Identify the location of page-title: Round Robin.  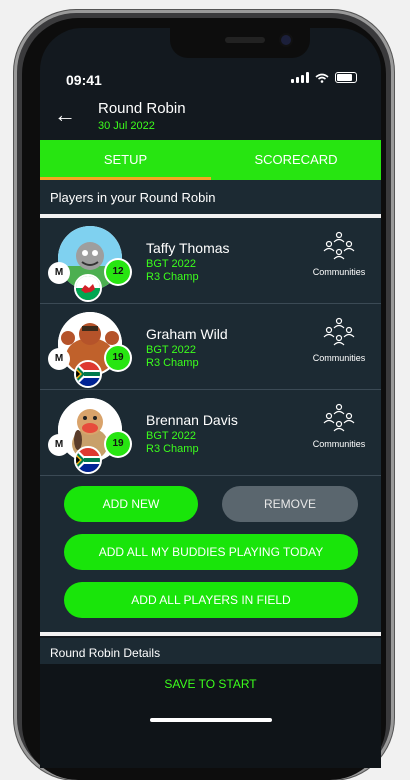
(142, 108).